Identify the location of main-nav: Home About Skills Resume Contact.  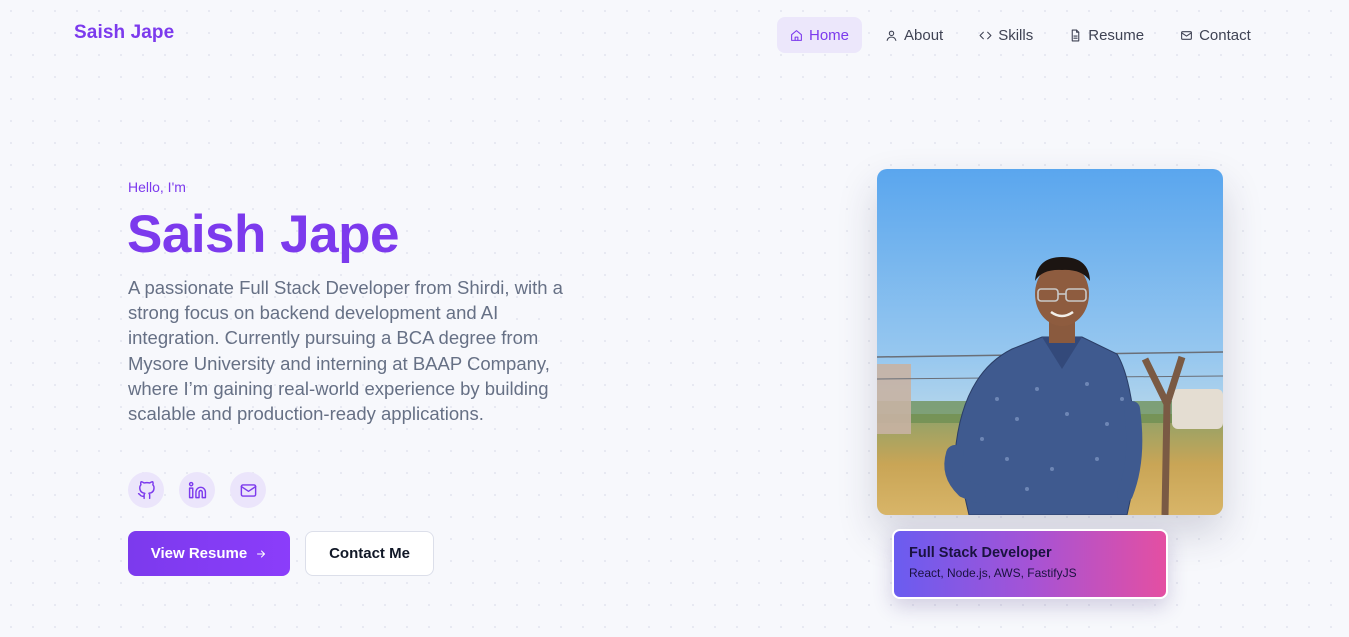
(1025, 35).